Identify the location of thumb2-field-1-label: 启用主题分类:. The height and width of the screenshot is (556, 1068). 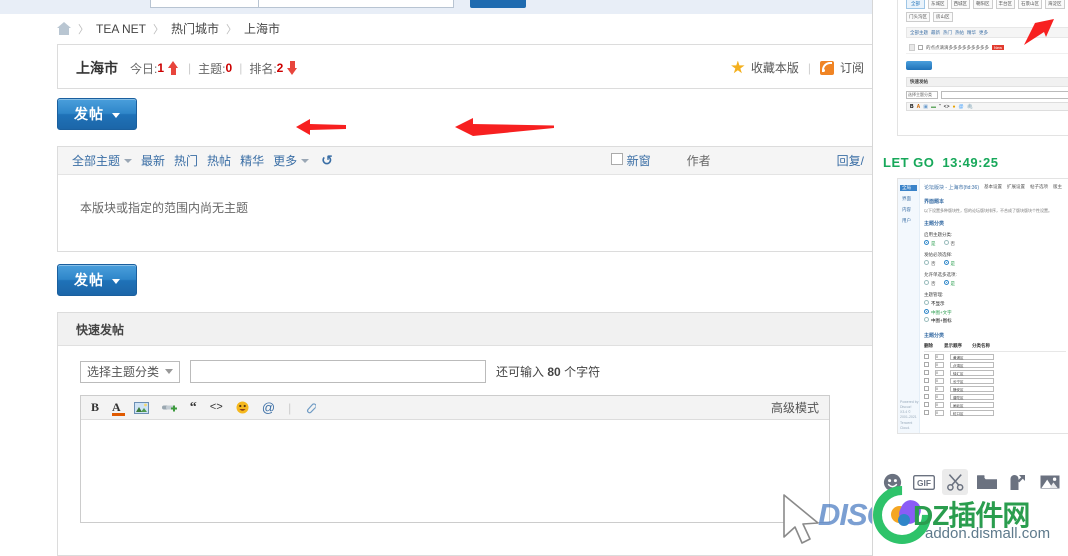
(938, 234).